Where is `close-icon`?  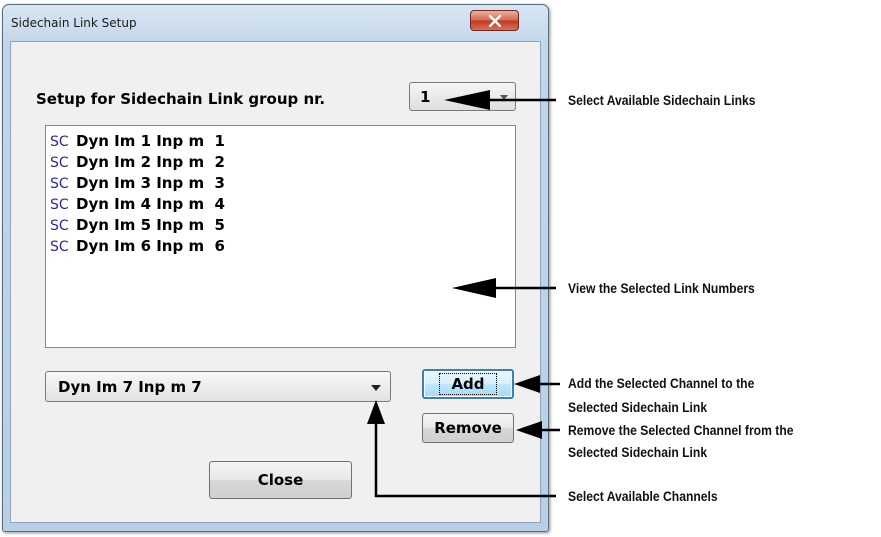
close-icon is located at coordinates (494, 20).